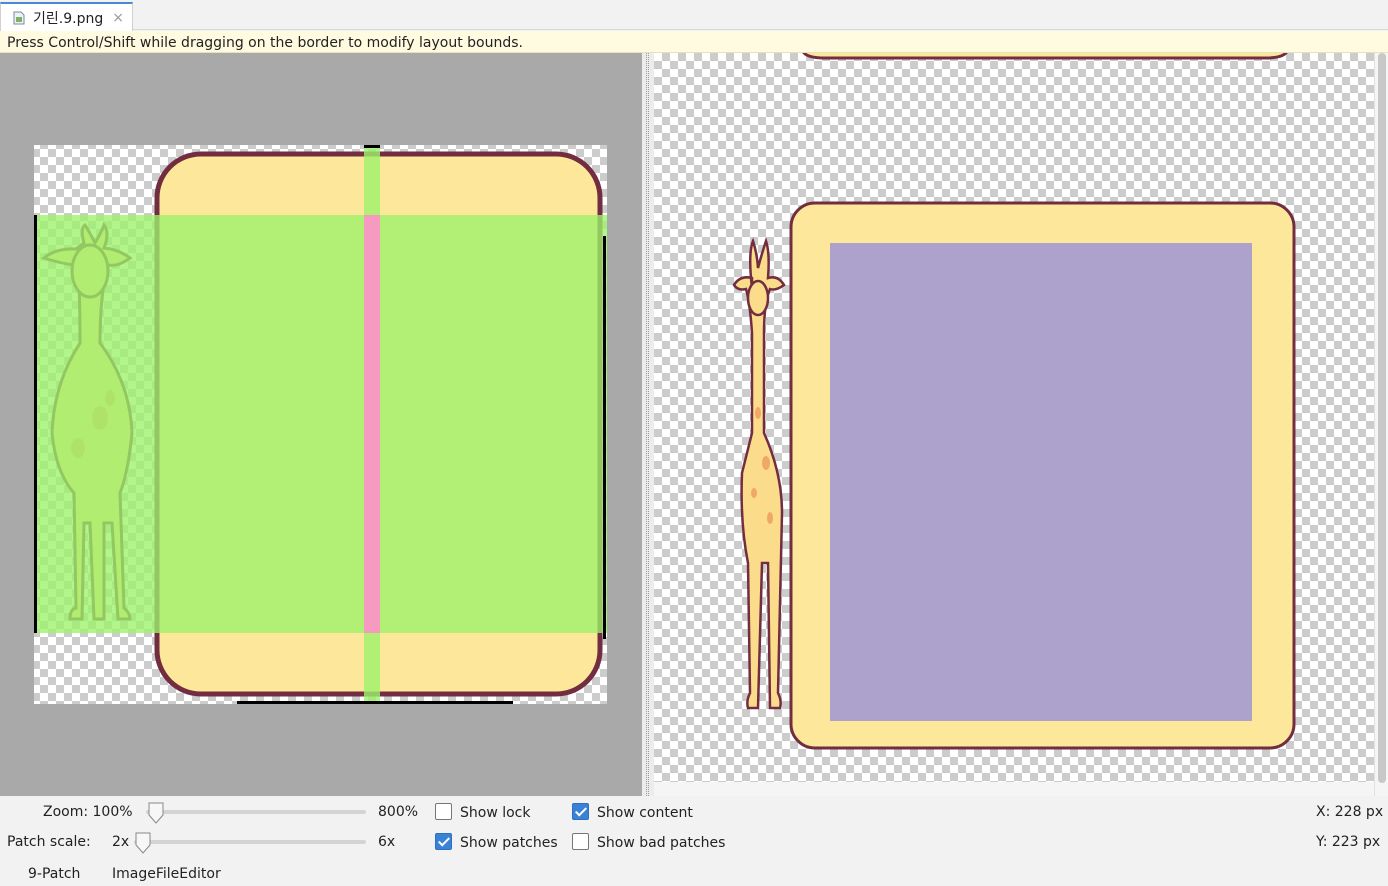 The width and height of the screenshot is (1388, 886). Describe the element at coordinates (443, 811) in the screenshot. I see `show-lock-checkbox` at that location.